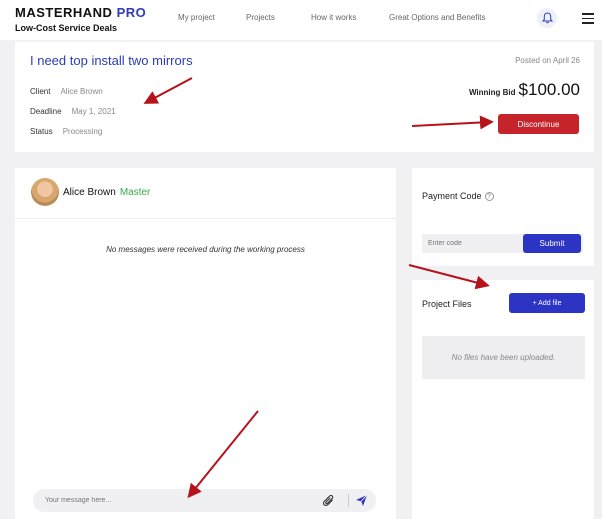 Image resolution: width=602 pixels, height=519 pixels. What do you see at coordinates (46, 111) in the screenshot?
I see `deadline-label: Deadline` at bounding box center [46, 111].